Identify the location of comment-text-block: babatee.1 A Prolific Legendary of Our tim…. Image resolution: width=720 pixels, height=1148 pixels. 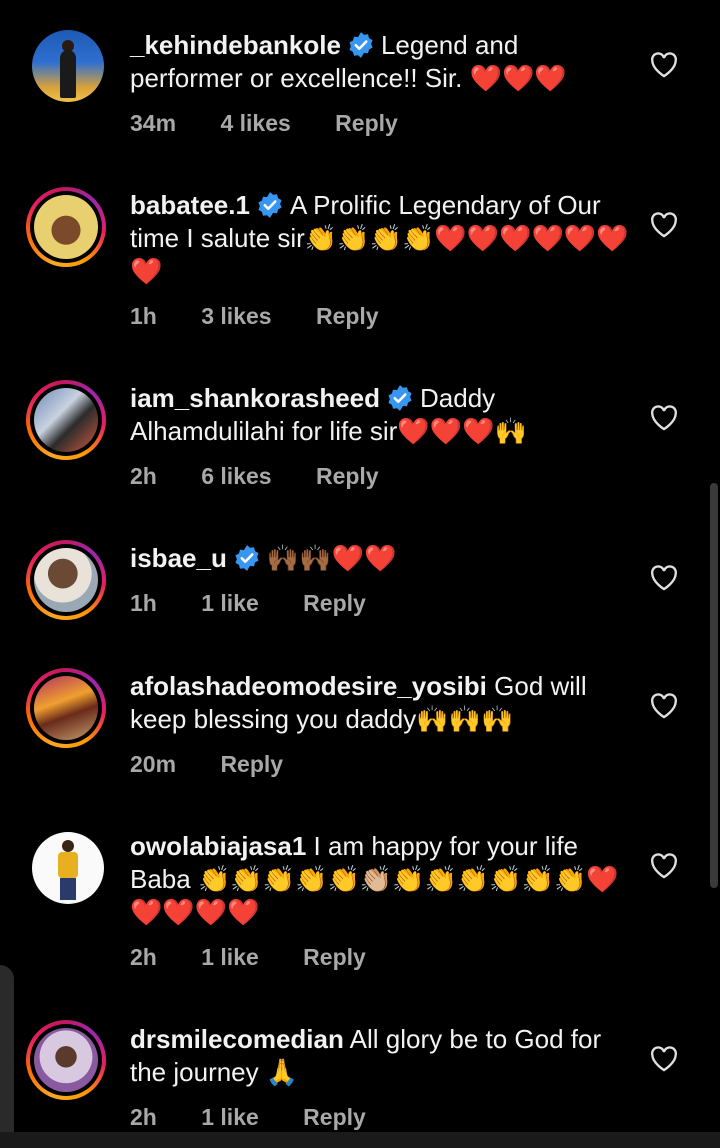
(380, 238).